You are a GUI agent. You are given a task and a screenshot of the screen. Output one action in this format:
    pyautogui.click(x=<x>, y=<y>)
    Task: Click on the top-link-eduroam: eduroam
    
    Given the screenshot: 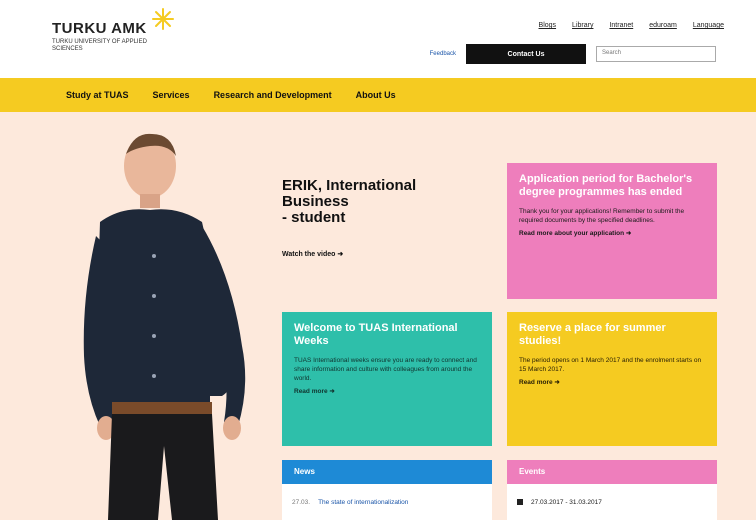 What is the action you would take?
    pyautogui.click(x=663, y=25)
    